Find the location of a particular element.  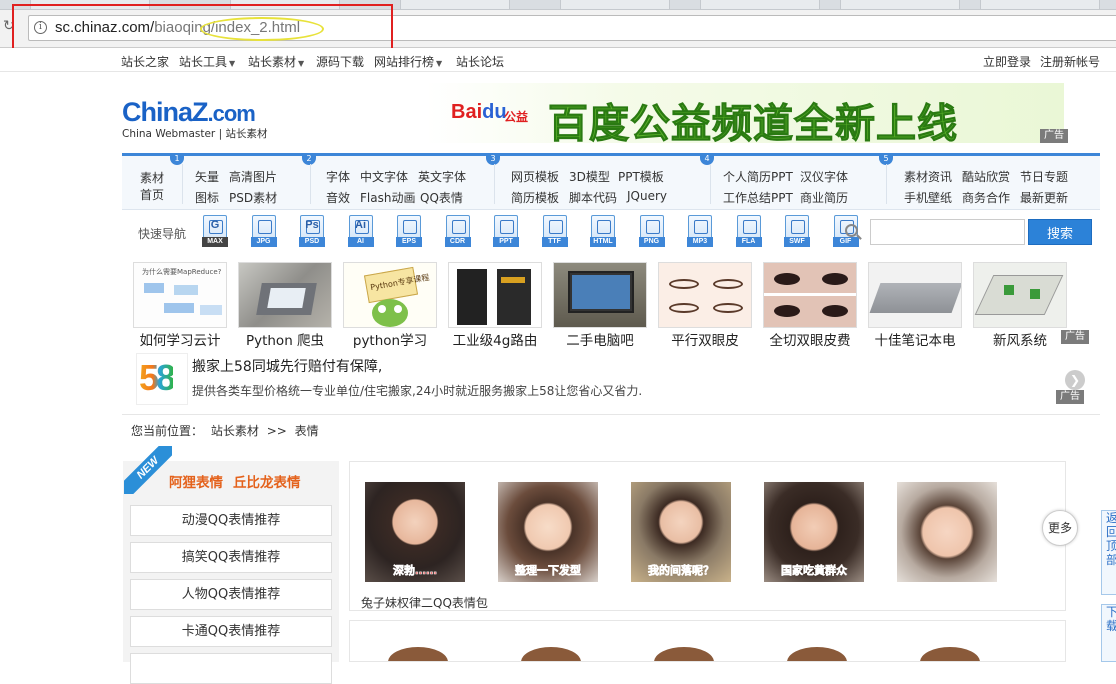

search-input is located at coordinates (947, 232).